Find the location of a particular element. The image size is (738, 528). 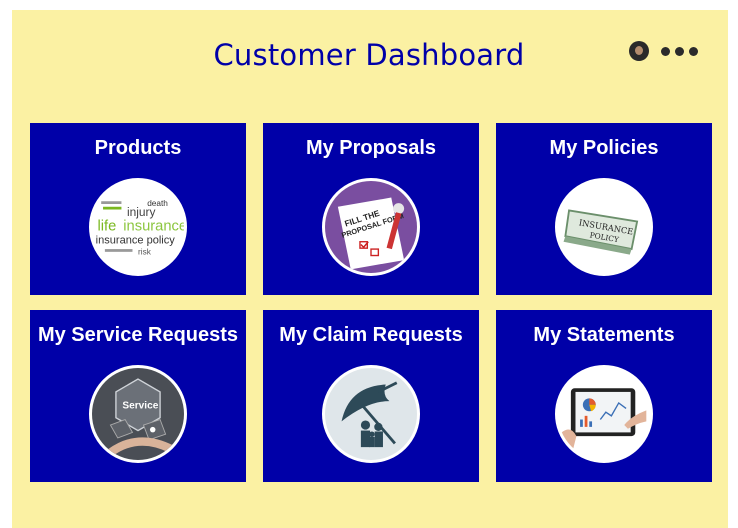

tile-my-service-requests: My Service Requests Service is located at coordinates (138, 396).